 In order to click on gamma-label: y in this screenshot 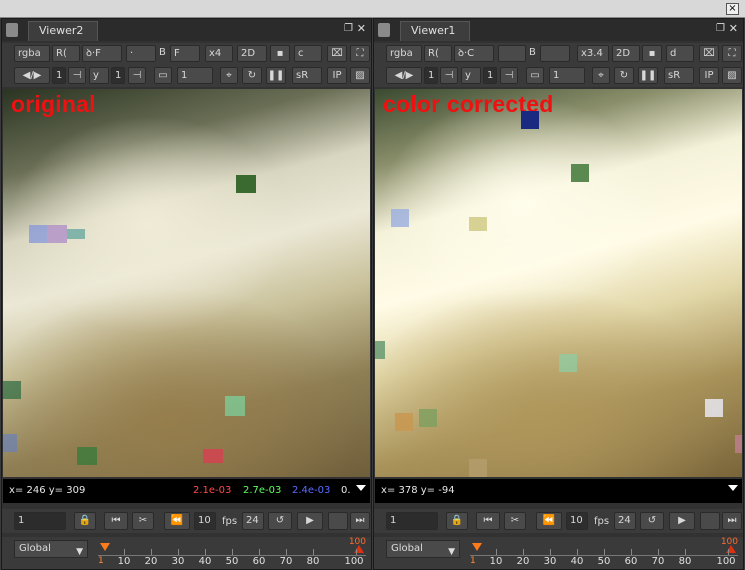, I will do `click(471, 75)`.